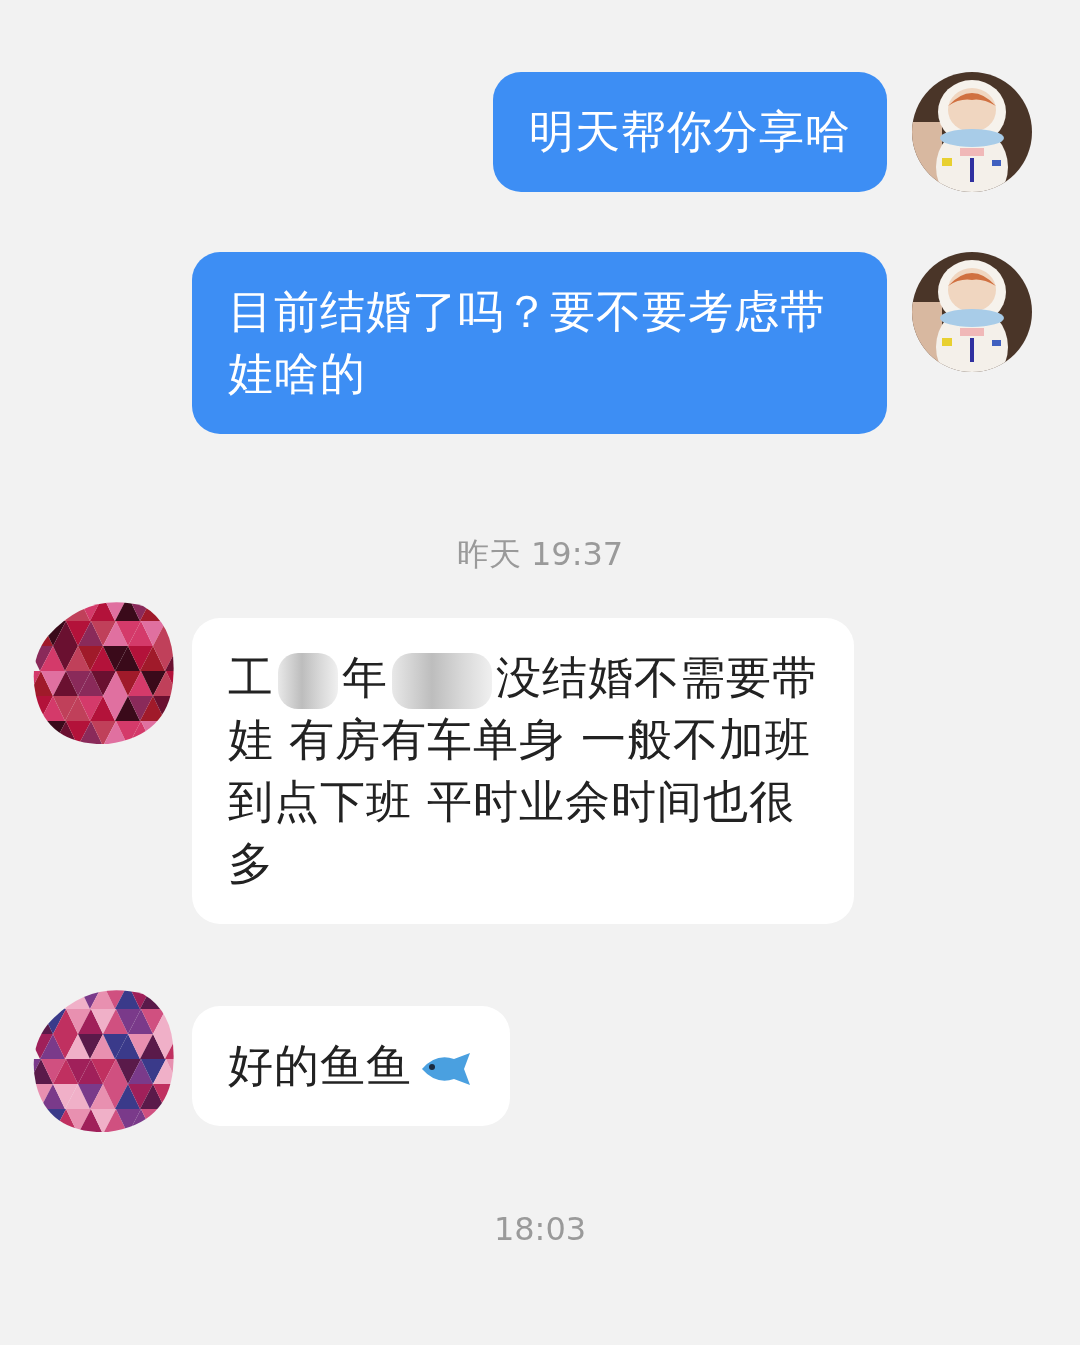 The height and width of the screenshot is (1345, 1080). Describe the element at coordinates (539, 343) in the screenshot. I see `message-bubble: 目前结婚了吗？要不要考虑带娃啥的` at that location.